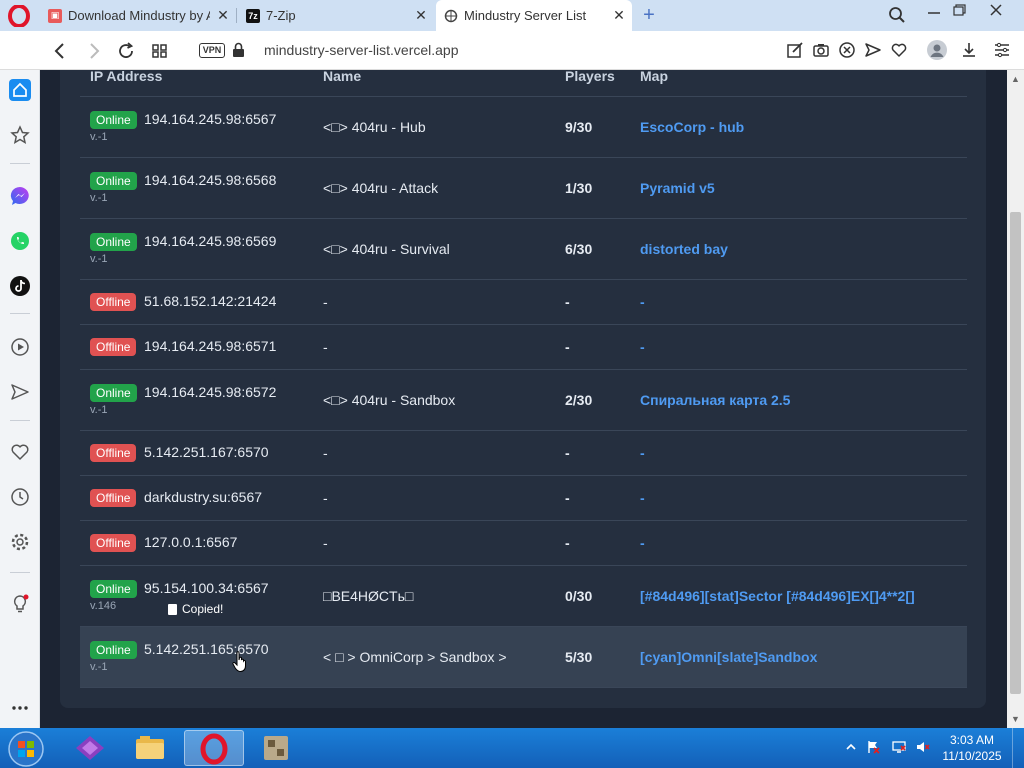 Image resolution: width=1024 pixels, height=768 pixels. Describe the element at coordinates (1018, 748) in the screenshot. I see `show-desktop-button` at that location.